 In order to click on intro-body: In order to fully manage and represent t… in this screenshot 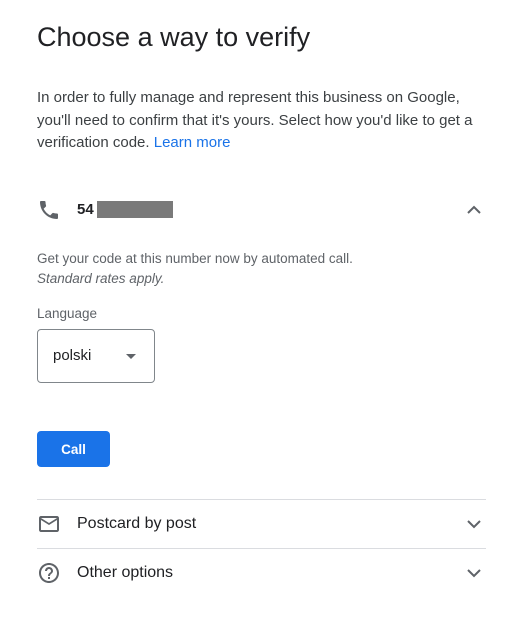, I will do `click(255, 120)`.